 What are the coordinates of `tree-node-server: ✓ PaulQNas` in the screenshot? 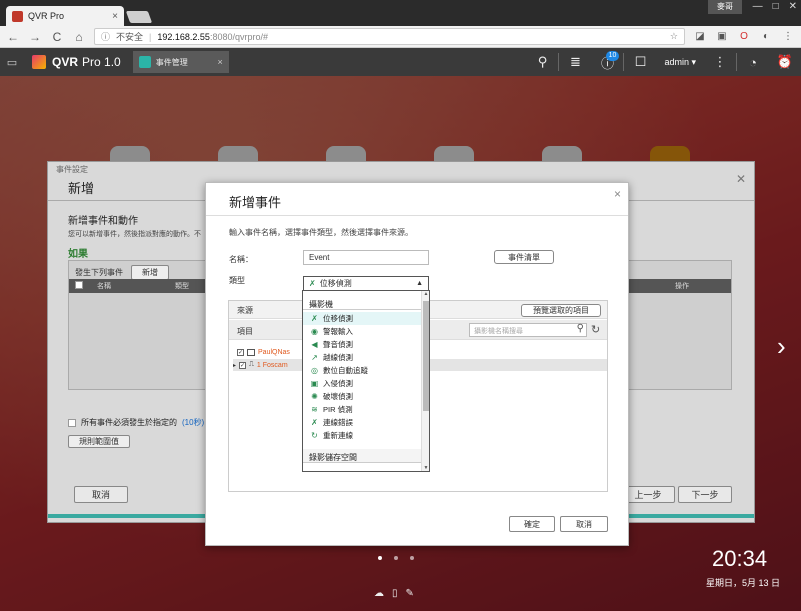 It's located at (263, 352).